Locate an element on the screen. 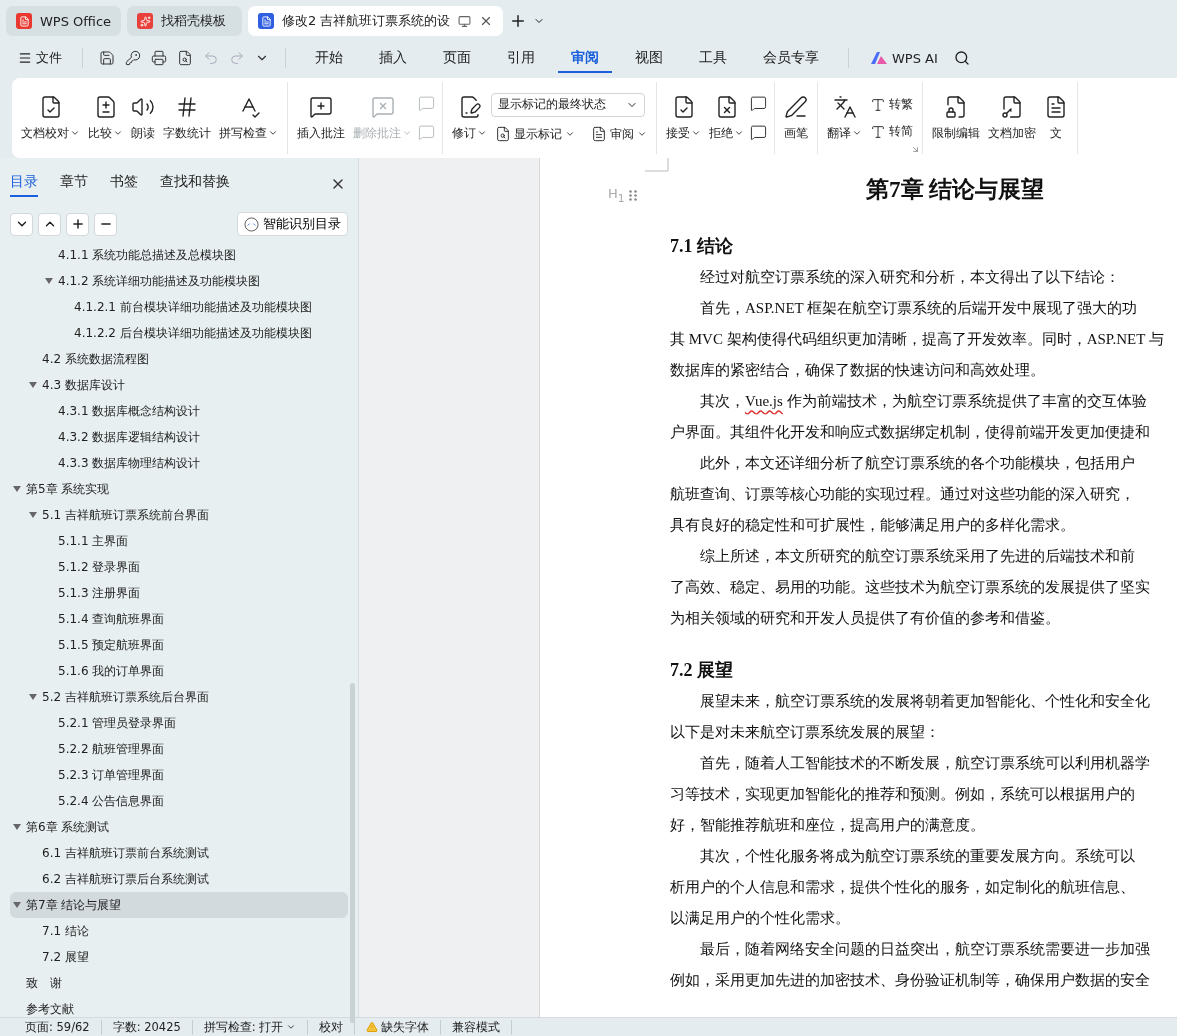 This screenshot has height=1036, width=1177. document-tab: WPS Office is located at coordinates (64, 21).